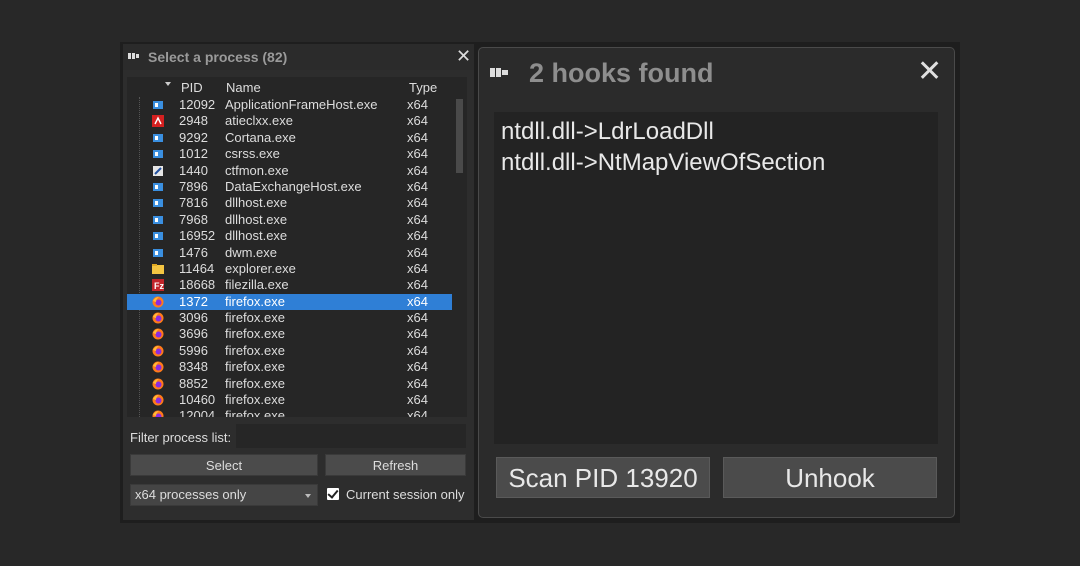  What do you see at coordinates (197, 400) in the screenshot?
I see `process-pid: 10460` at bounding box center [197, 400].